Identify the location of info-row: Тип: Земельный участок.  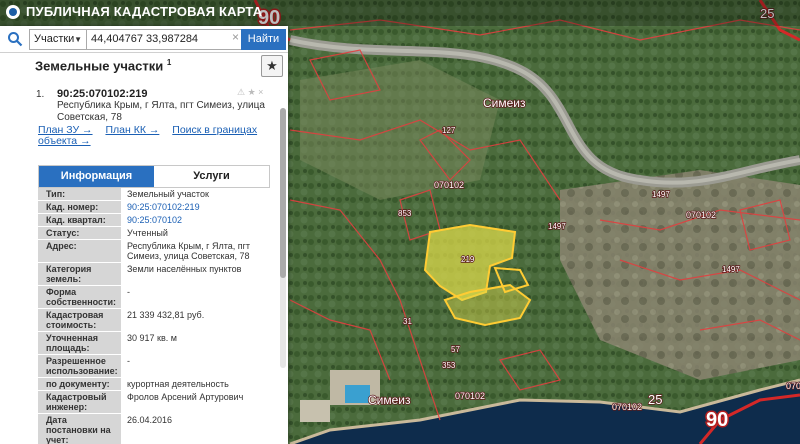
(153, 194).